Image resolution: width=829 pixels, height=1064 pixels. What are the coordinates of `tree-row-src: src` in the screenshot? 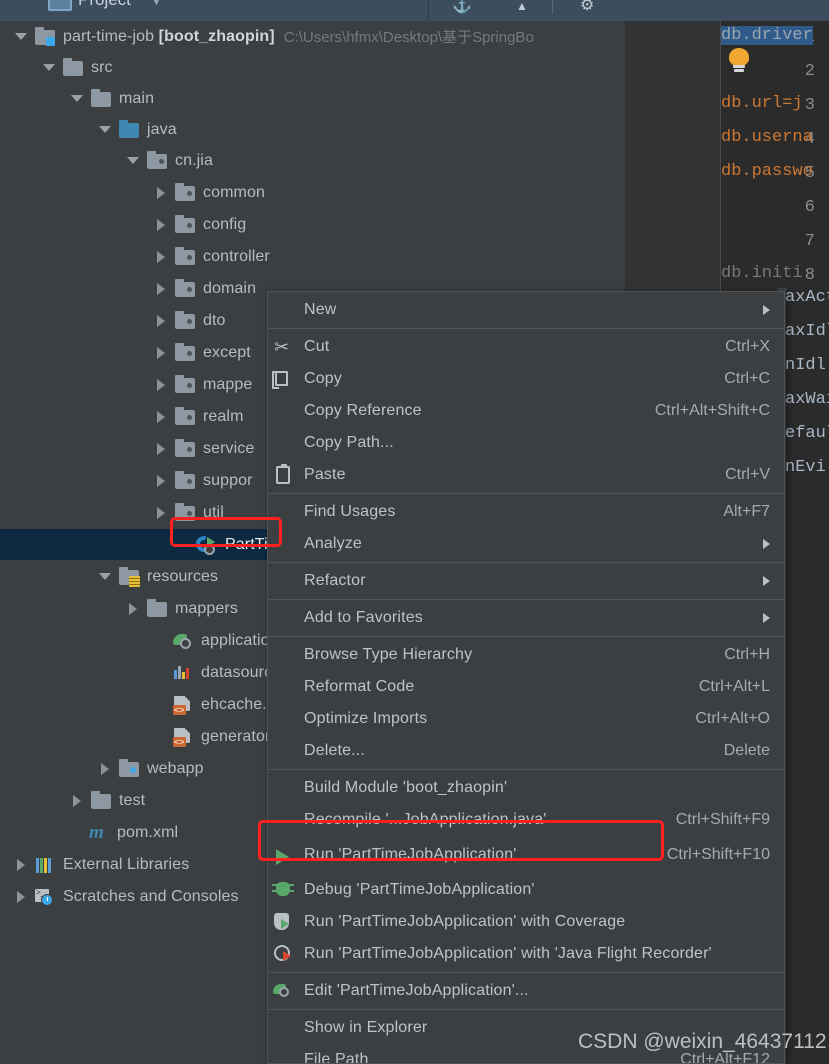 It's located at (312, 67).